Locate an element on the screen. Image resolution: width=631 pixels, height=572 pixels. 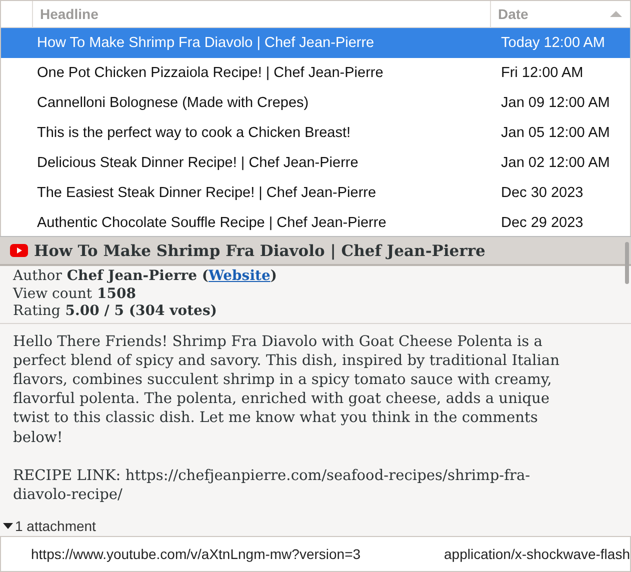
date-cell-text: Jan 09 12:00 AM is located at coordinates (555, 103).